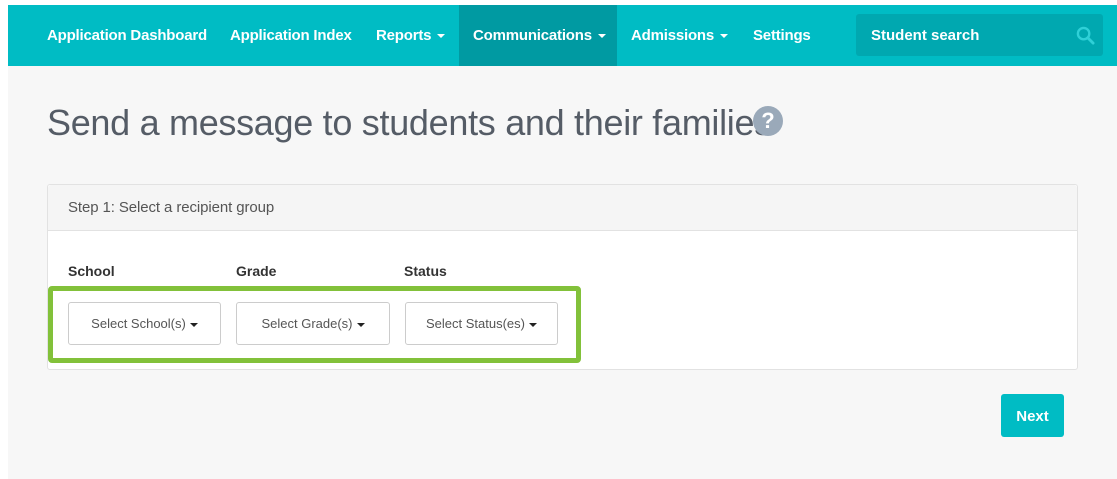  I want to click on nav-communications: Communications, so click(538, 35).